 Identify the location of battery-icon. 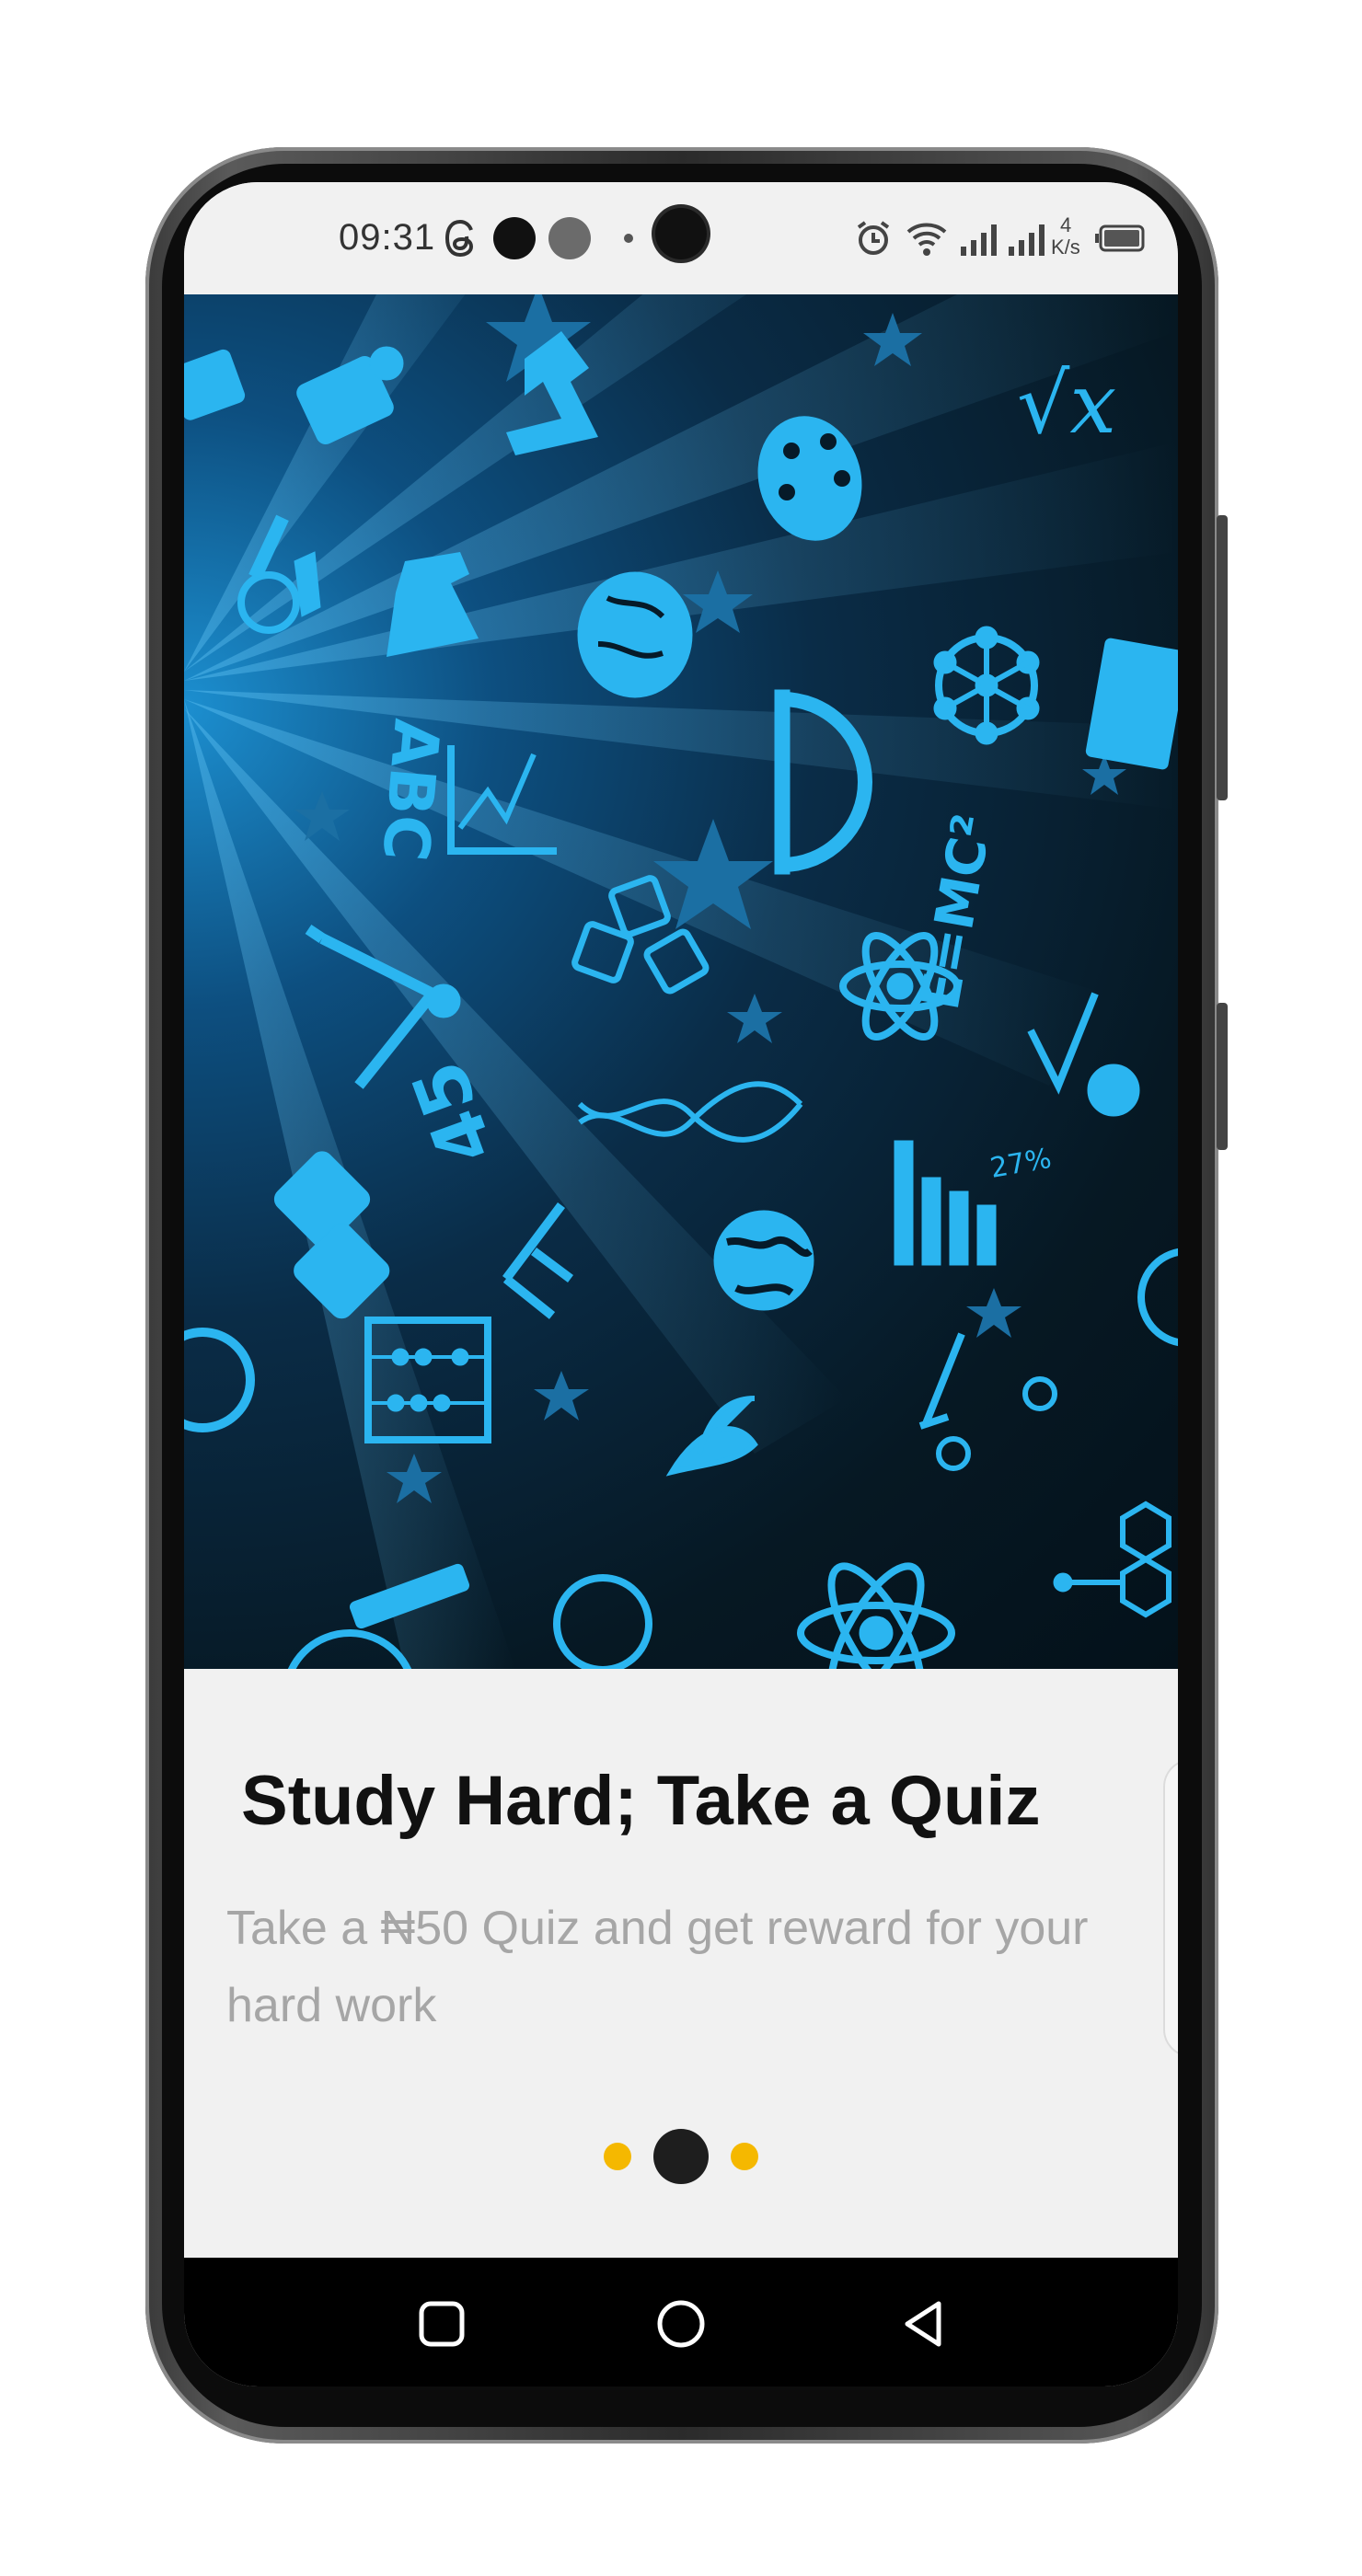
(1120, 238).